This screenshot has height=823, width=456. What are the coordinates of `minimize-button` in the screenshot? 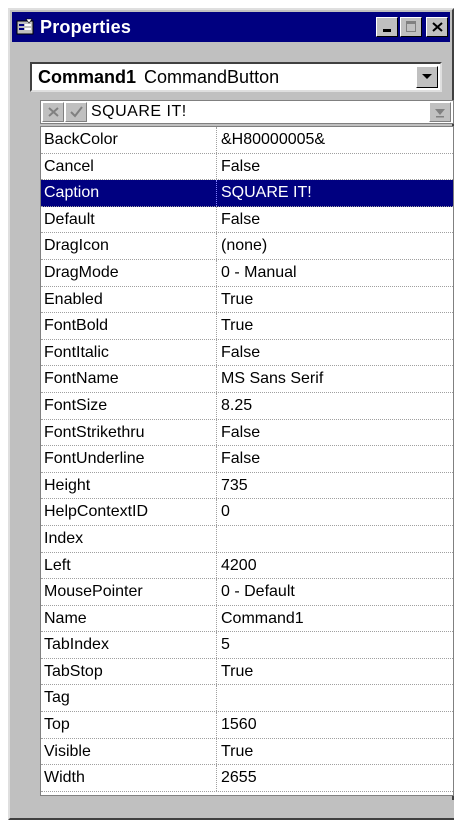 It's located at (387, 27).